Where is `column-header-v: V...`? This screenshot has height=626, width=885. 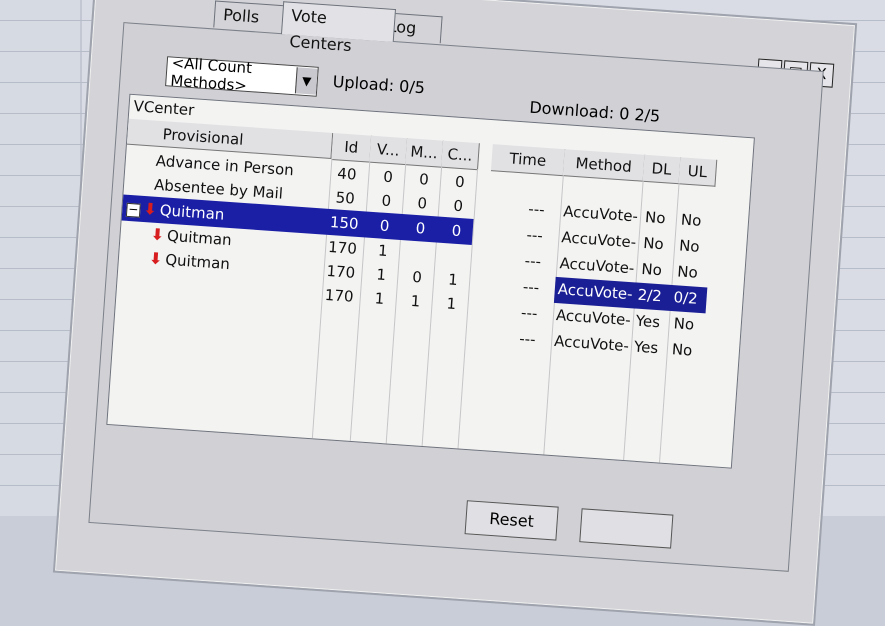 column-header-v: V... is located at coordinates (389, 150).